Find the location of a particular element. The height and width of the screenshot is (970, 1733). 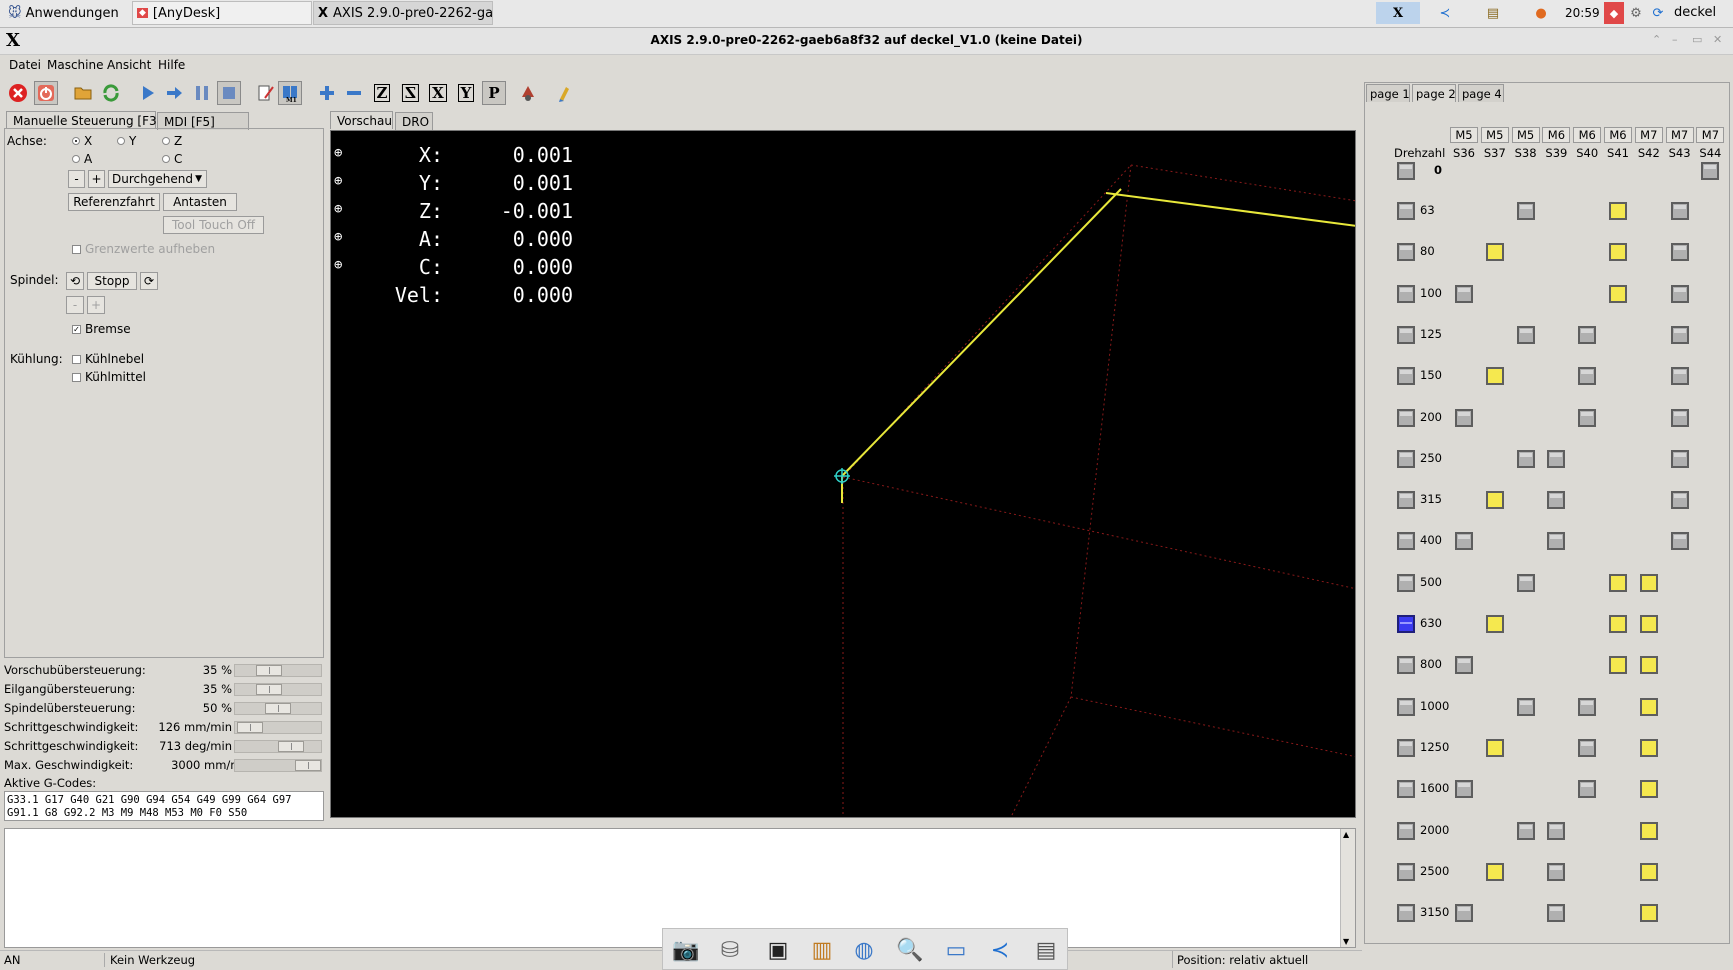

gear-tab-page-1: page 1 is located at coordinates (1388, 93).